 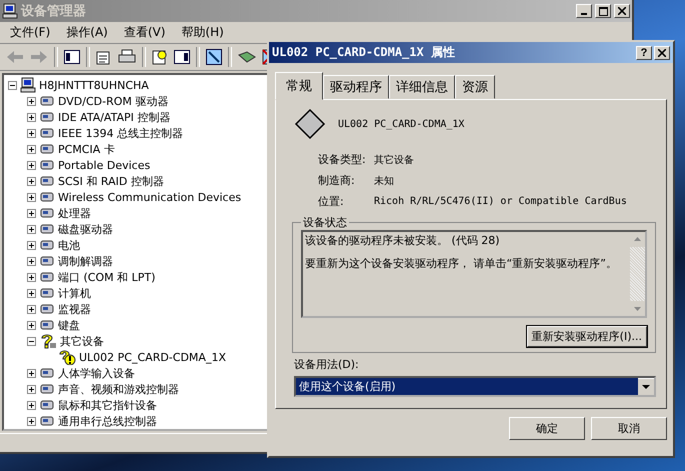 What do you see at coordinates (501, 201) in the screenshot?
I see `property-value: Ricoh R/RL/5C476(II) or Compatible CardBus` at bounding box center [501, 201].